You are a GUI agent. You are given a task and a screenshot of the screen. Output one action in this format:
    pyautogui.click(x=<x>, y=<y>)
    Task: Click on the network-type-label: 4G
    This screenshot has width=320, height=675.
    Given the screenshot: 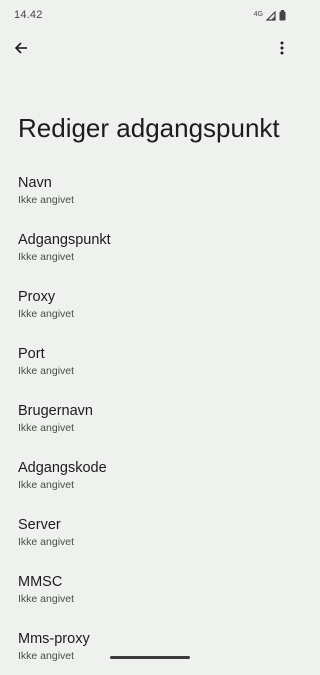 What is the action you would take?
    pyautogui.click(x=258, y=14)
    